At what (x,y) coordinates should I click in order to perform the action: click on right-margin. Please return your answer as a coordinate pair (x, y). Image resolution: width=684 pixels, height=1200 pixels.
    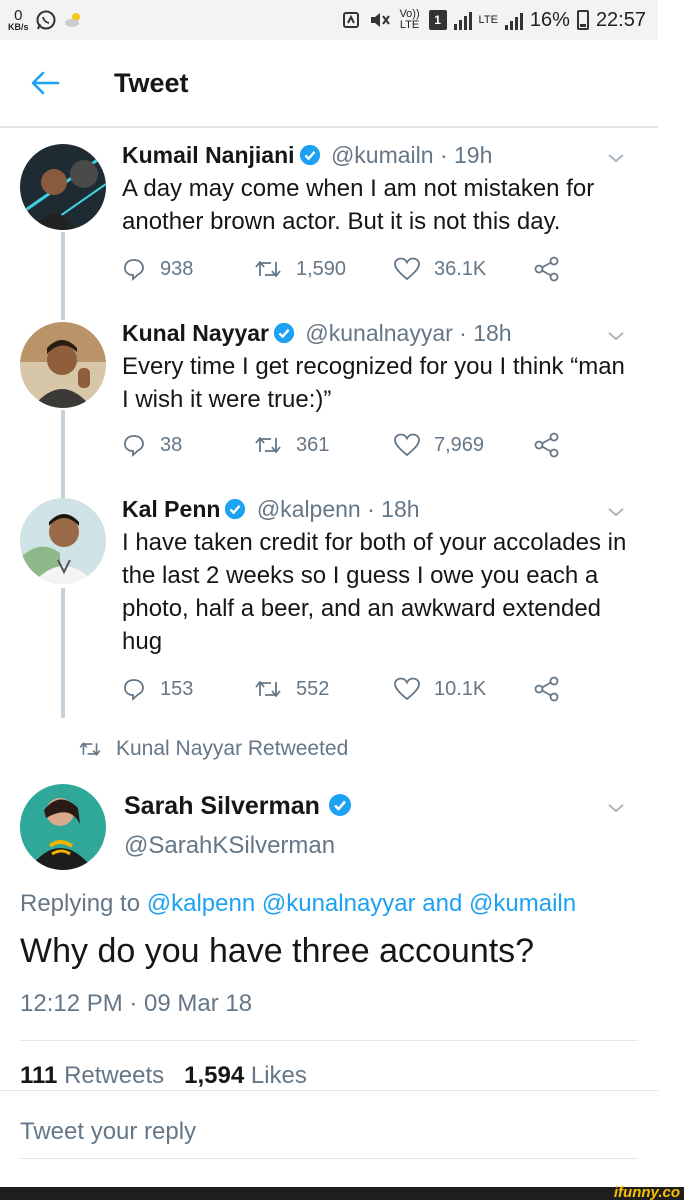
    Looking at the image, I should click on (671, 593).